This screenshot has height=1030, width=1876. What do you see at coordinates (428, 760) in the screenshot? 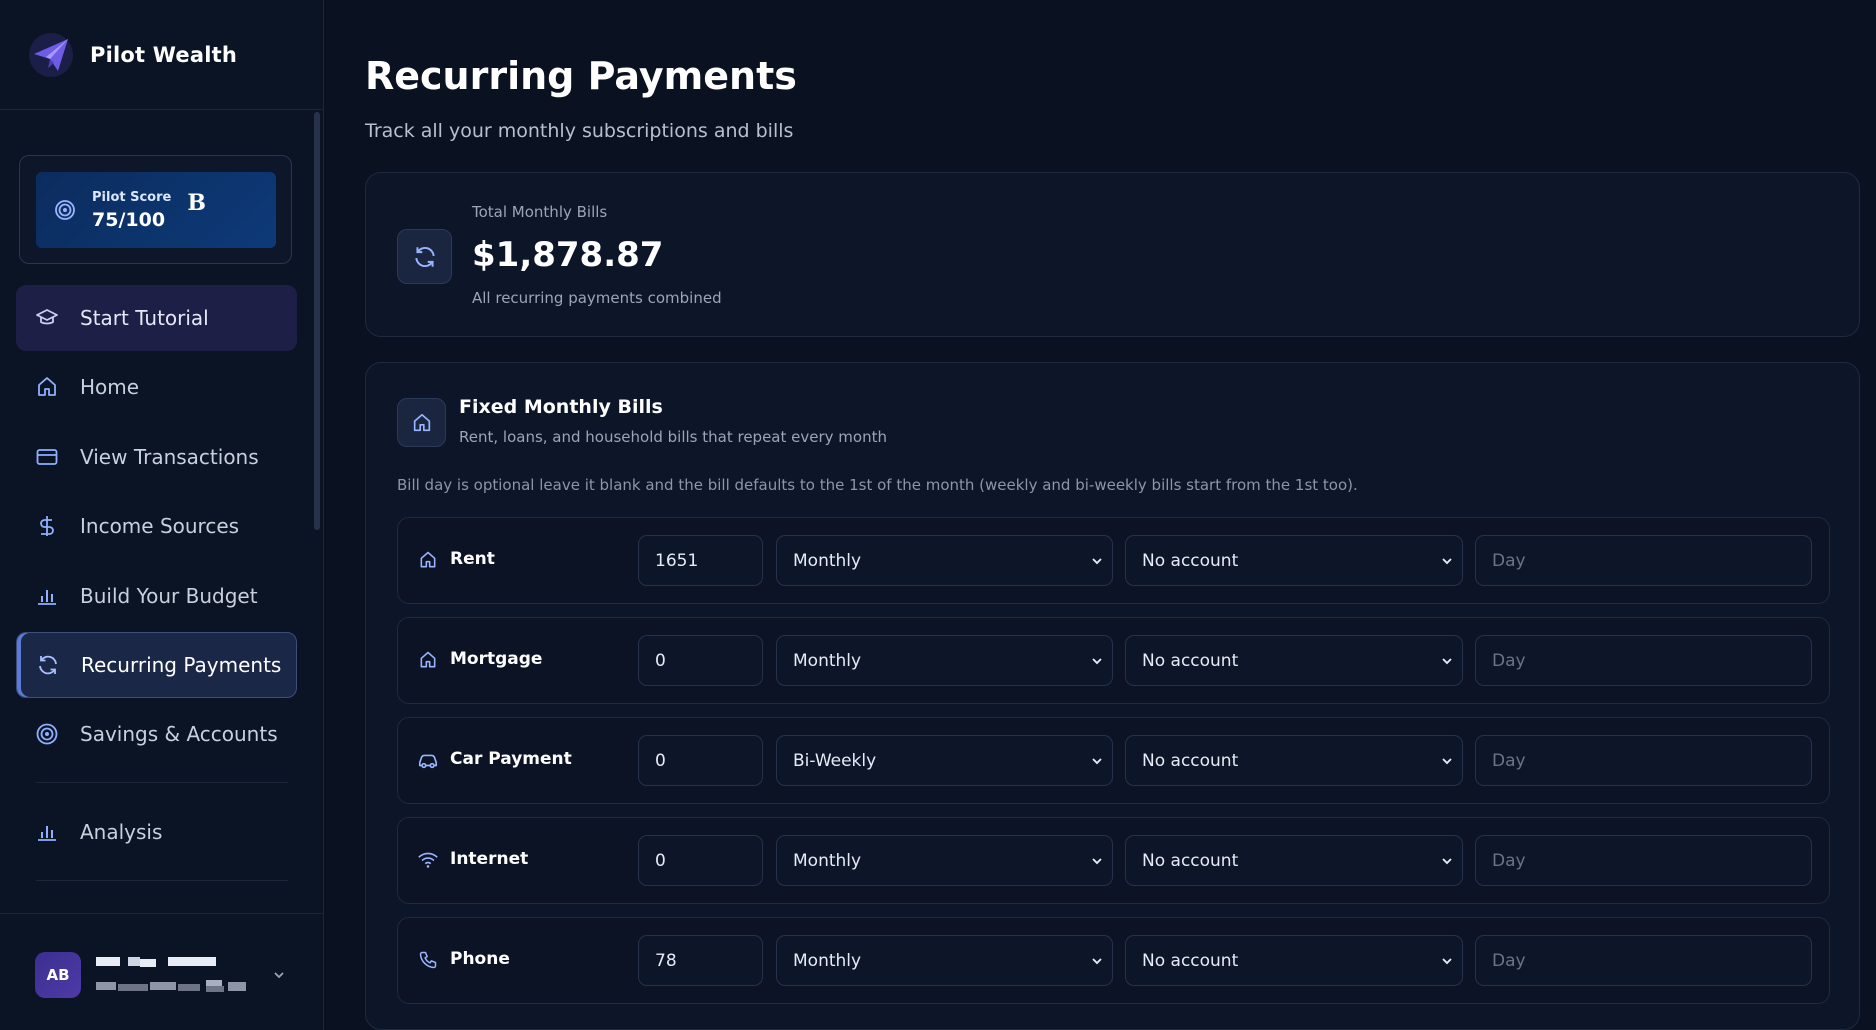
I see `car-icon` at bounding box center [428, 760].